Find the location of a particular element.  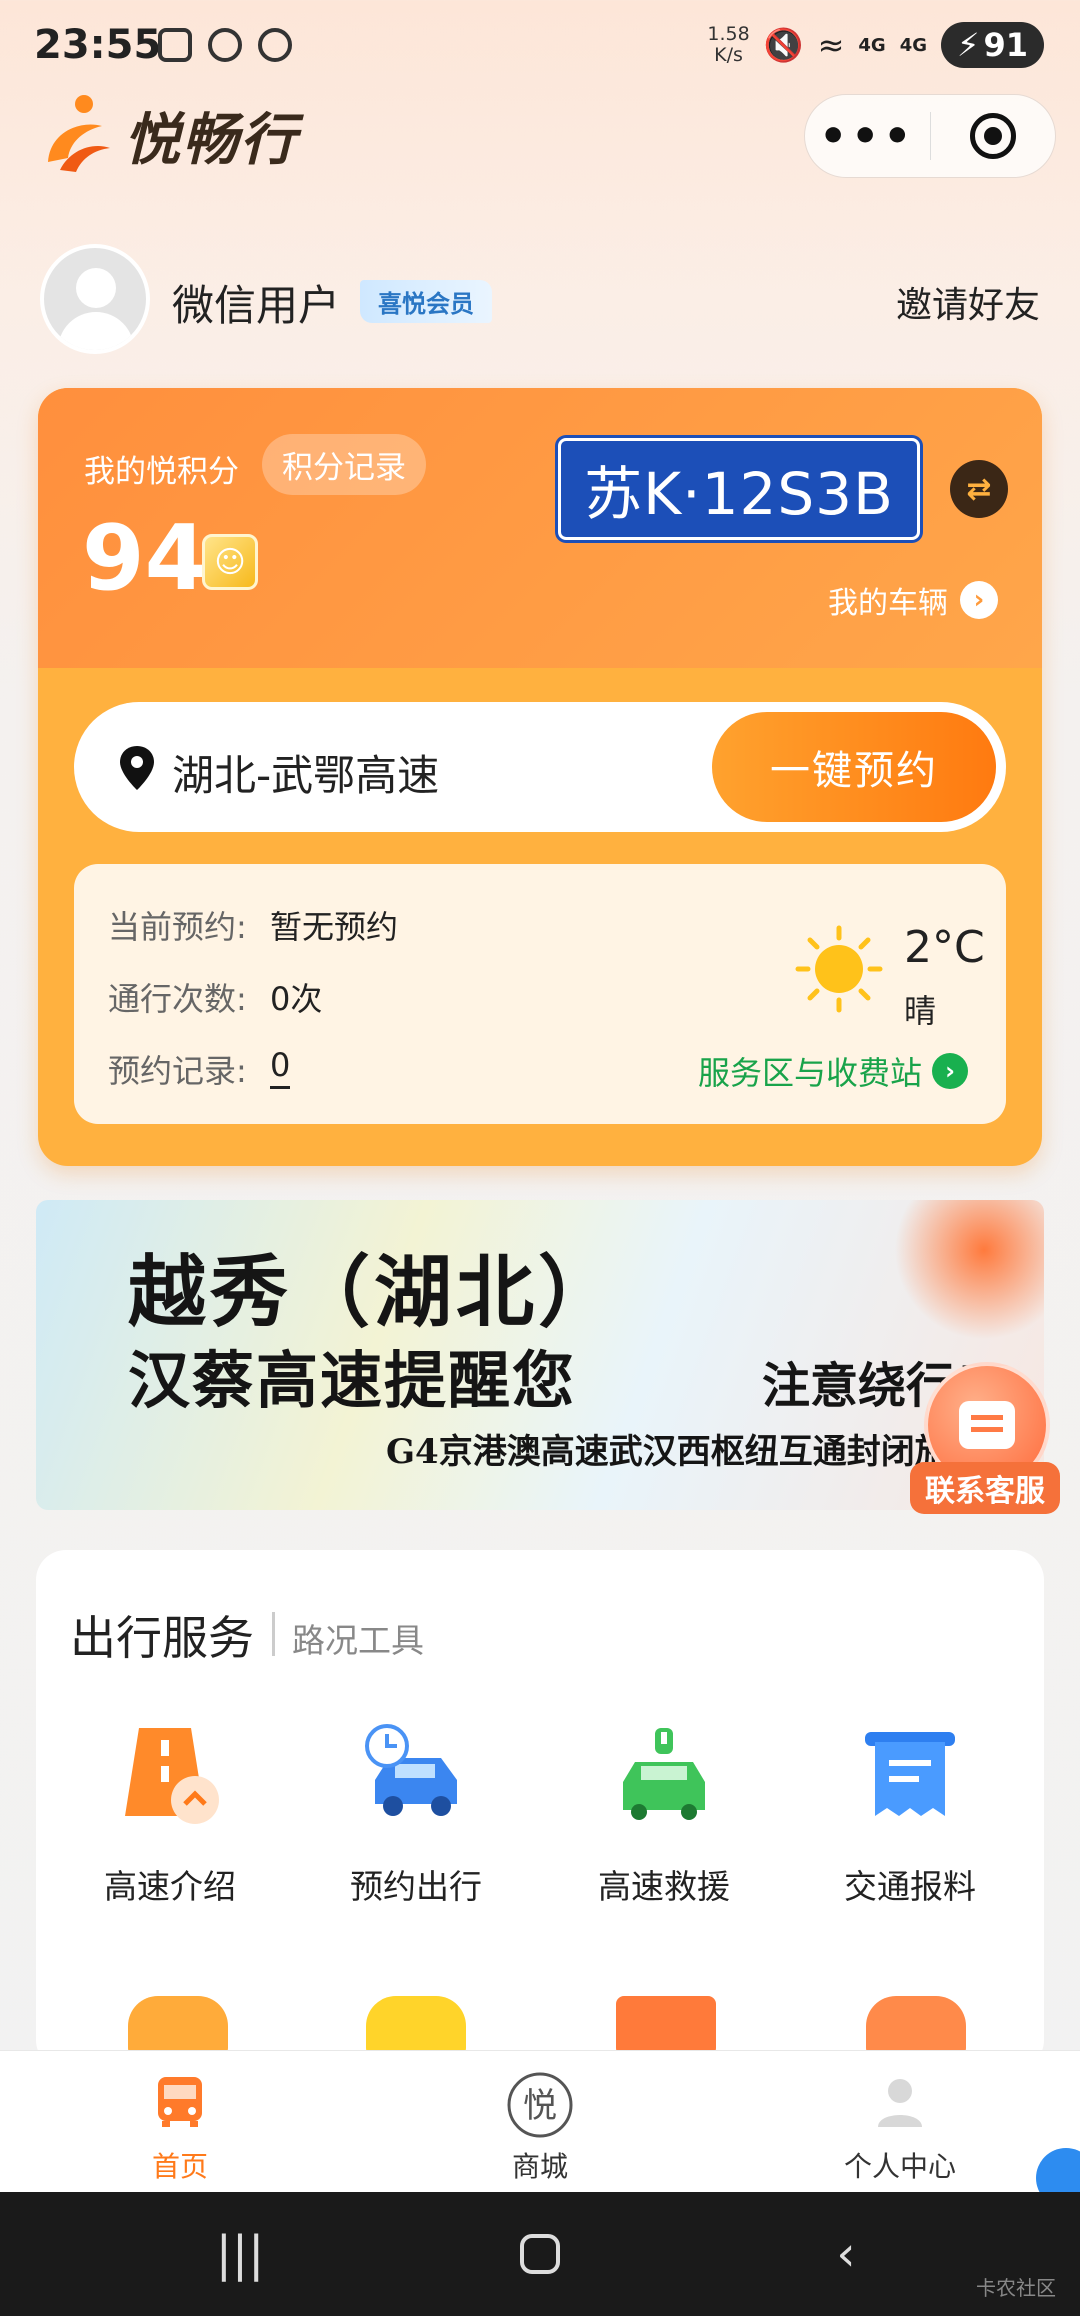

home-square-icon is located at coordinates (540, 2254).